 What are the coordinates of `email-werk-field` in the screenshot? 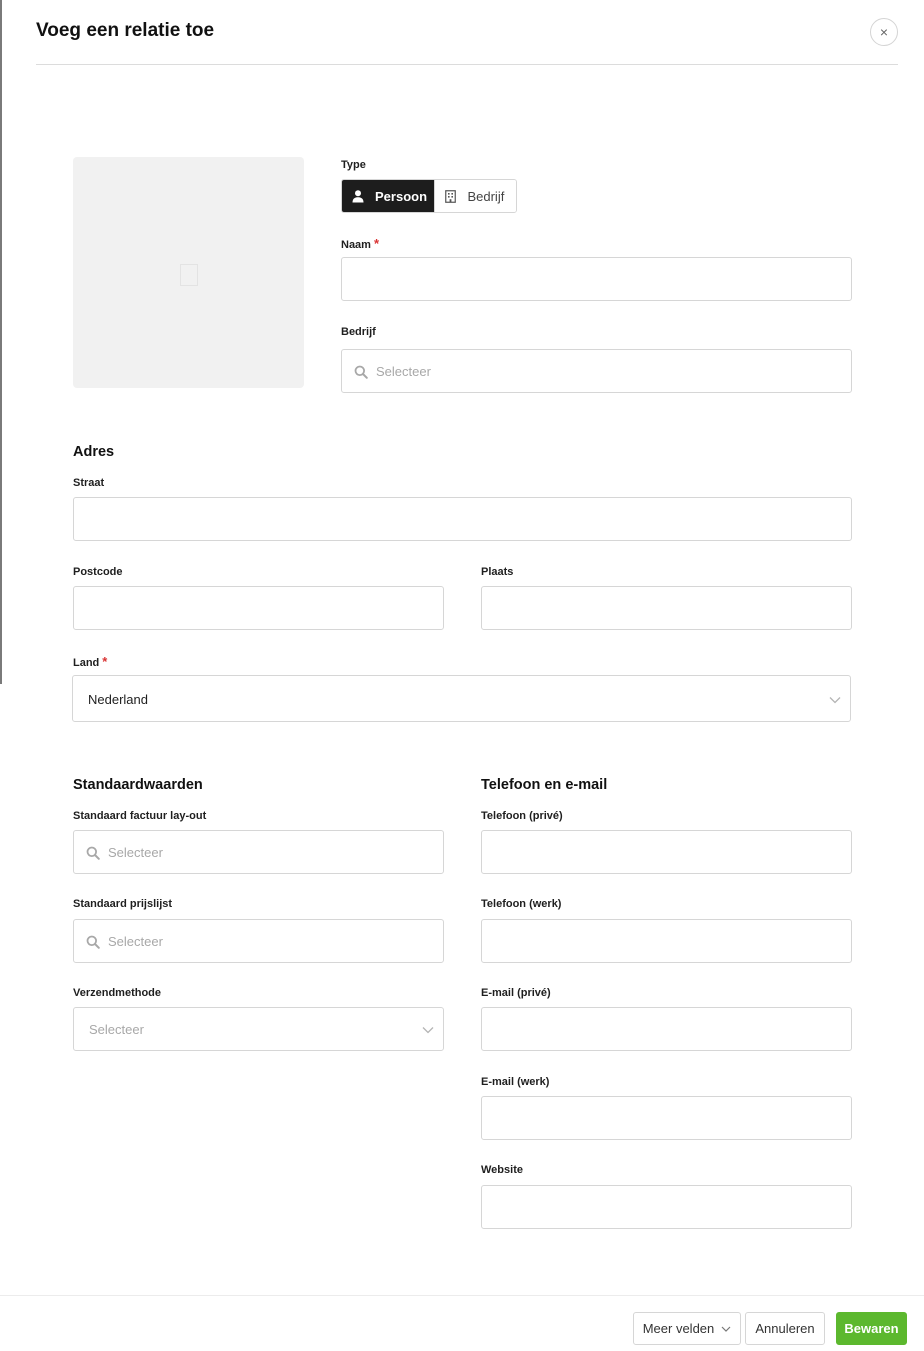 It's located at (666, 1118).